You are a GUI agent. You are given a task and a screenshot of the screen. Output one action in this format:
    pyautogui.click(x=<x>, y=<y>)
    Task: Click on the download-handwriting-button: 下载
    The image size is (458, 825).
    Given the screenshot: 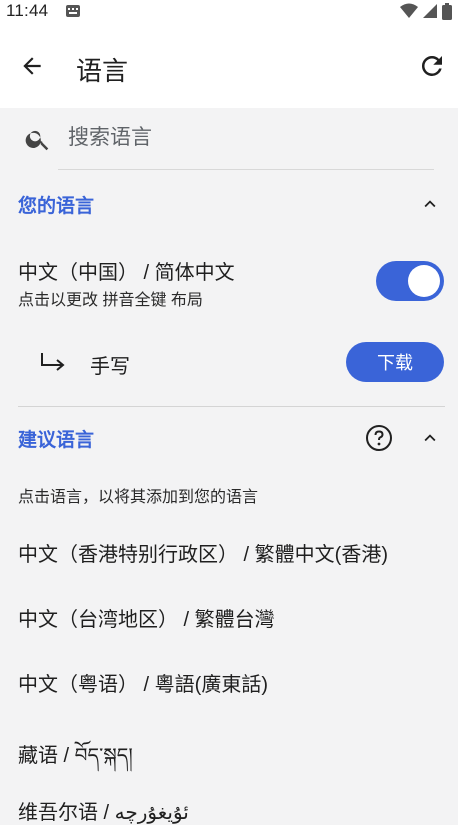 What is the action you would take?
    pyautogui.click(x=395, y=362)
    